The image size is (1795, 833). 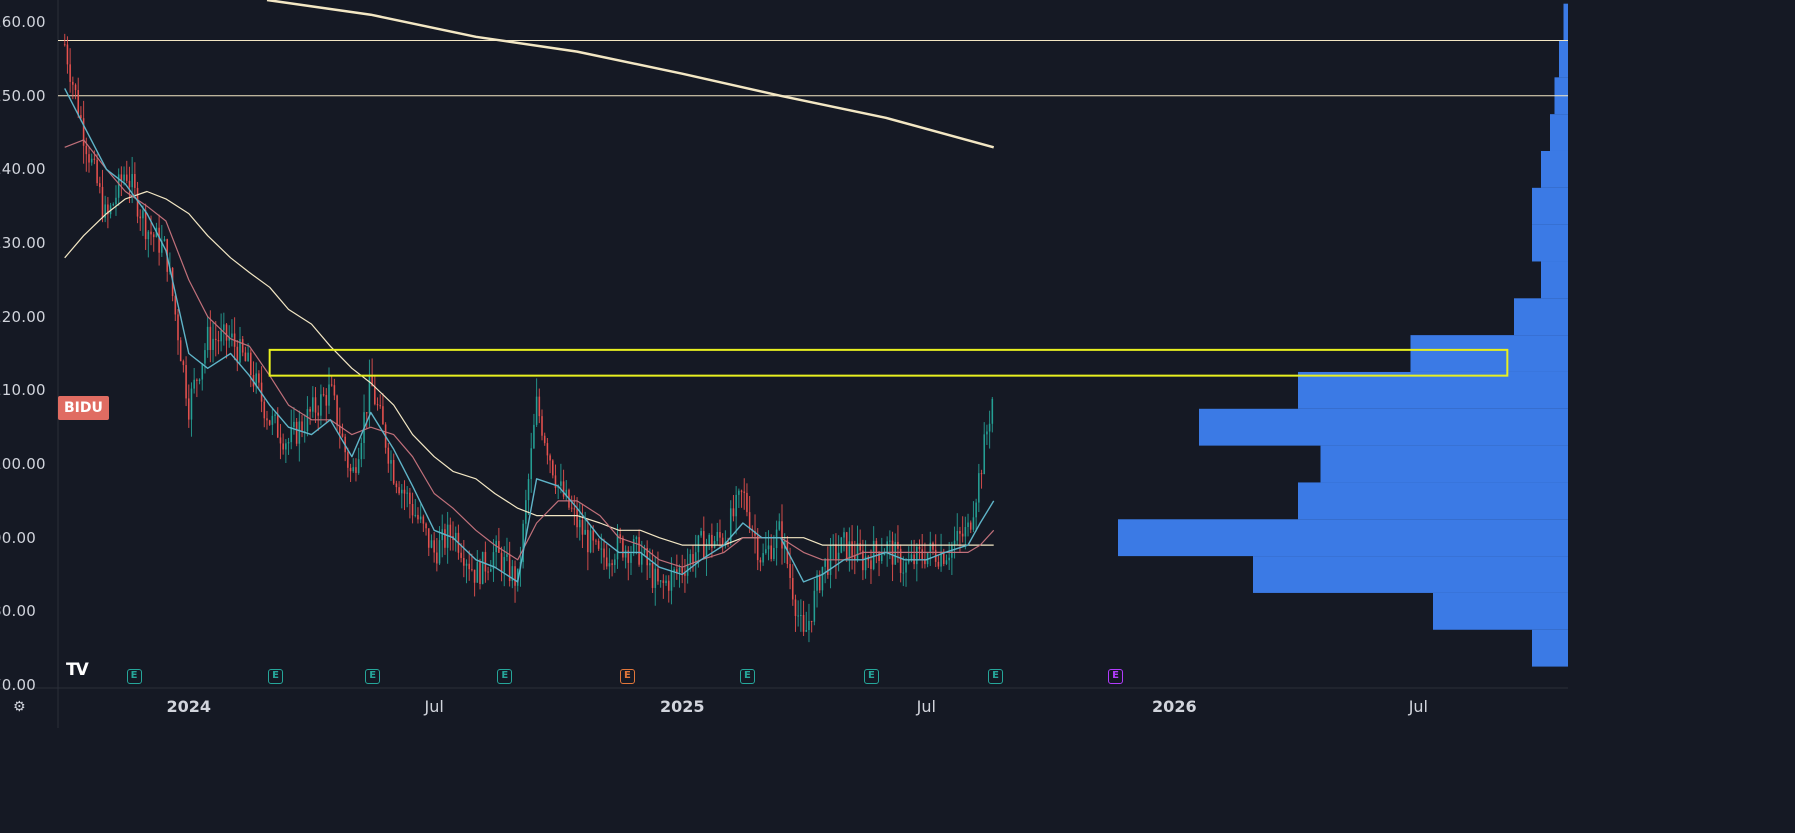 What do you see at coordinates (19, 707) in the screenshot?
I see `settings-gear-icon: ⚙` at bounding box center [19, 707].